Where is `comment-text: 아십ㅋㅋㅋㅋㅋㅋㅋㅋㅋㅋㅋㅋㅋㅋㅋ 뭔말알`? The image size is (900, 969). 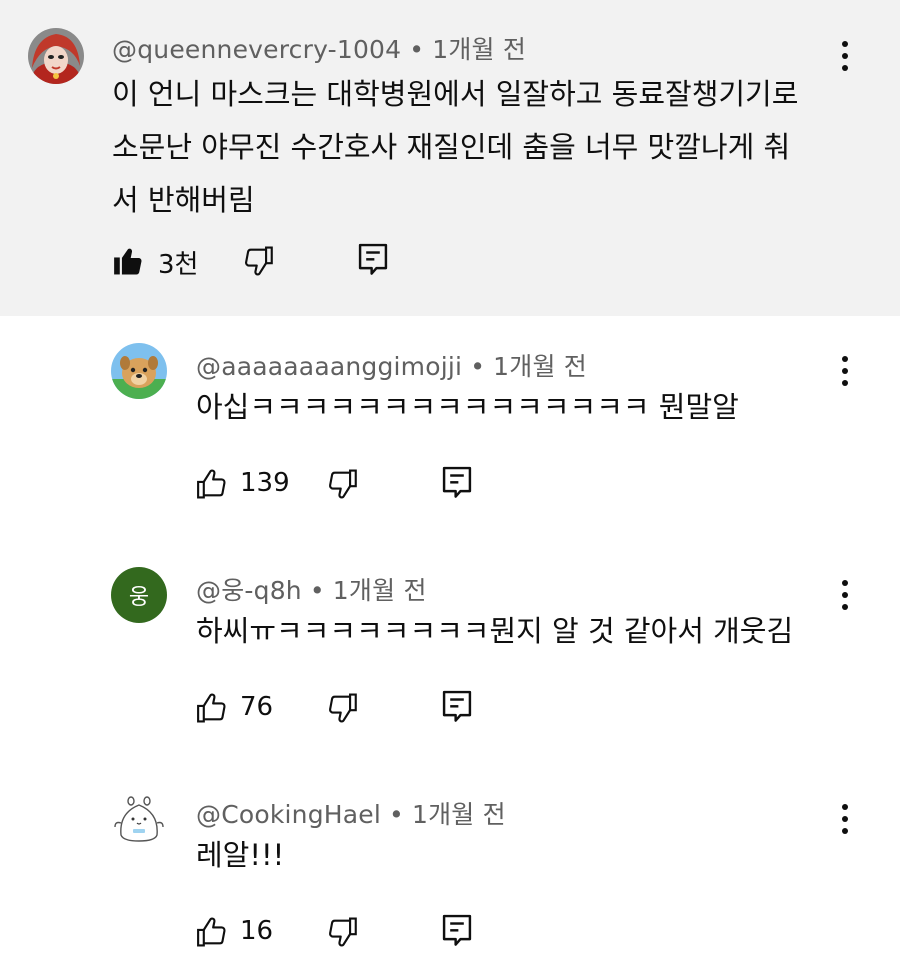 comment-text: 아십ㅋㅋㅋㅋㅋㅋㅋㅋㅋㅋㅋㅋㅋㅋㅋ 뭔말알 is located at coordinates (467, 407).